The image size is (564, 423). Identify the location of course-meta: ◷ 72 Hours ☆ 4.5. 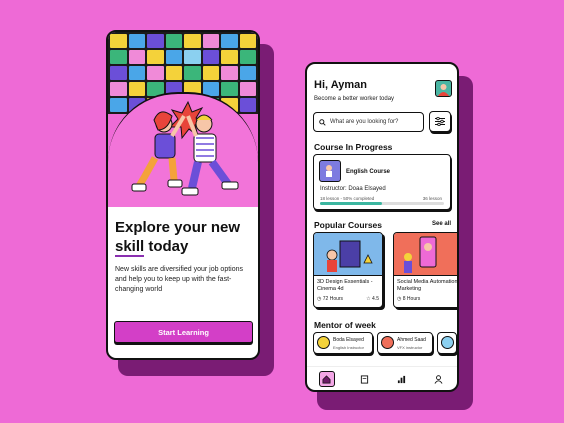
(348, 299).